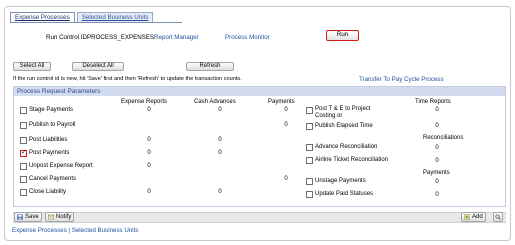  What do you see at coordinates (215, 102) in the screenshot?
I see `col-cash-advances: Cash Advances` at bounding box center [215, 102].